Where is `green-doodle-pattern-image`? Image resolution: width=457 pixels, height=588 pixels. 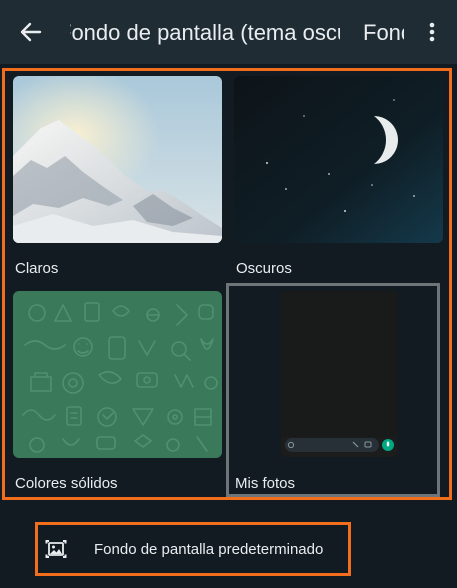 green-doodle-pattern-image is located at coordinates (117, 374).